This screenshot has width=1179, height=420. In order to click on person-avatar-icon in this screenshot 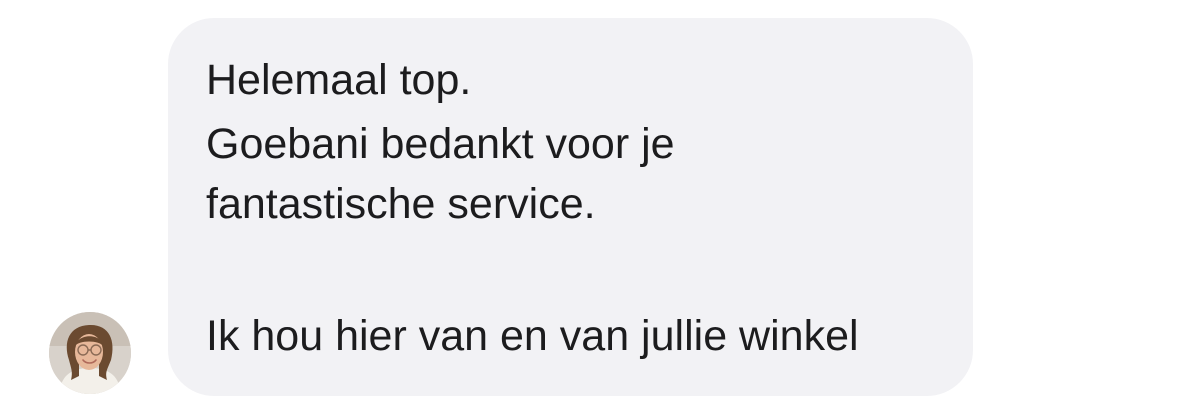, I will do `click(90, 353)`.